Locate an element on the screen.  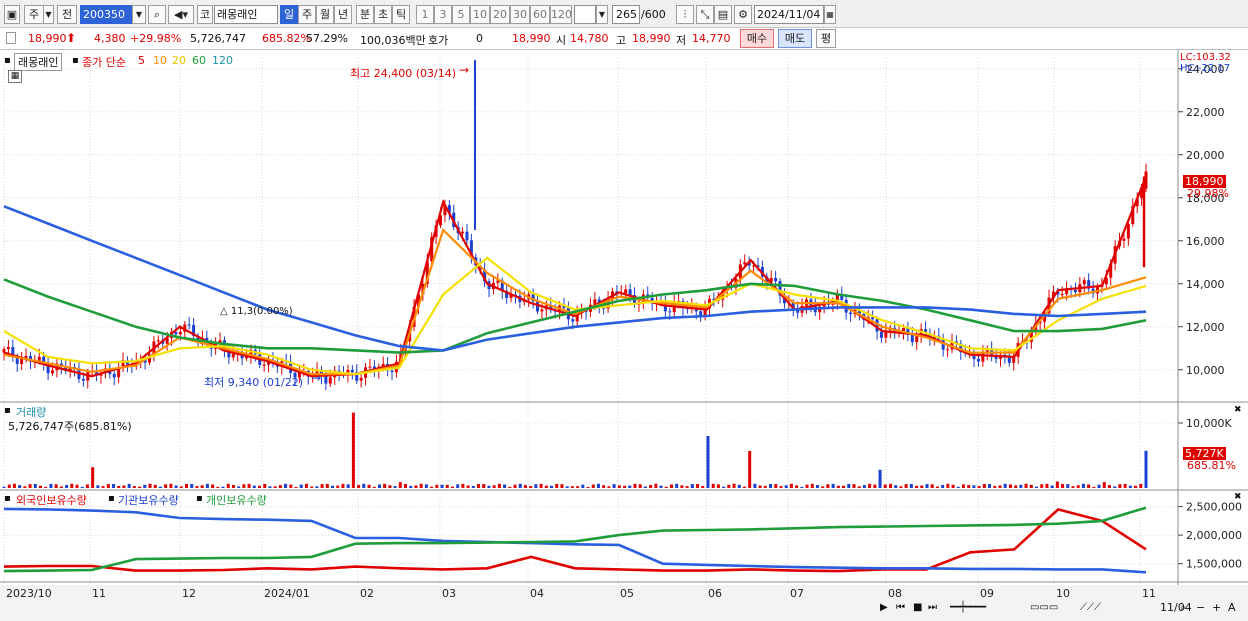
tab-month: 월 is located at coordinates (325, 14).